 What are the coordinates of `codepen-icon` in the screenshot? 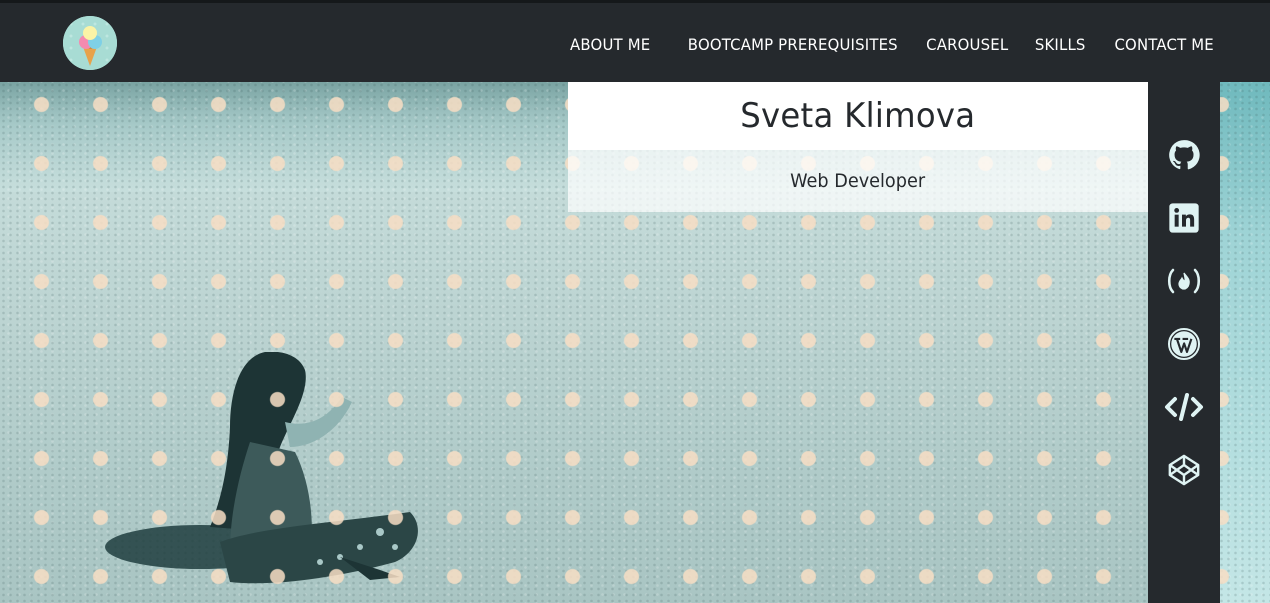 It's located at (1184, 470).